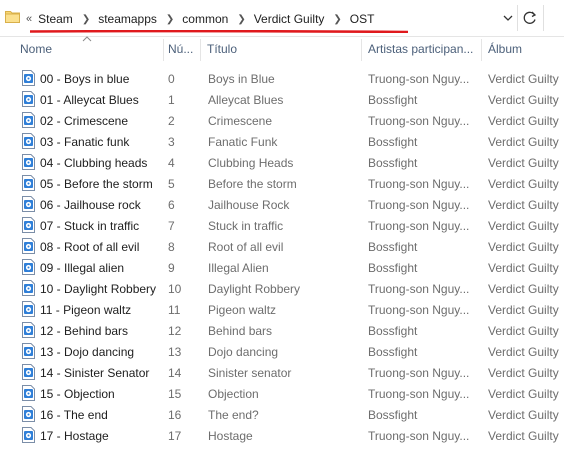  I want to click on track-number: 6, so click(171, 205).